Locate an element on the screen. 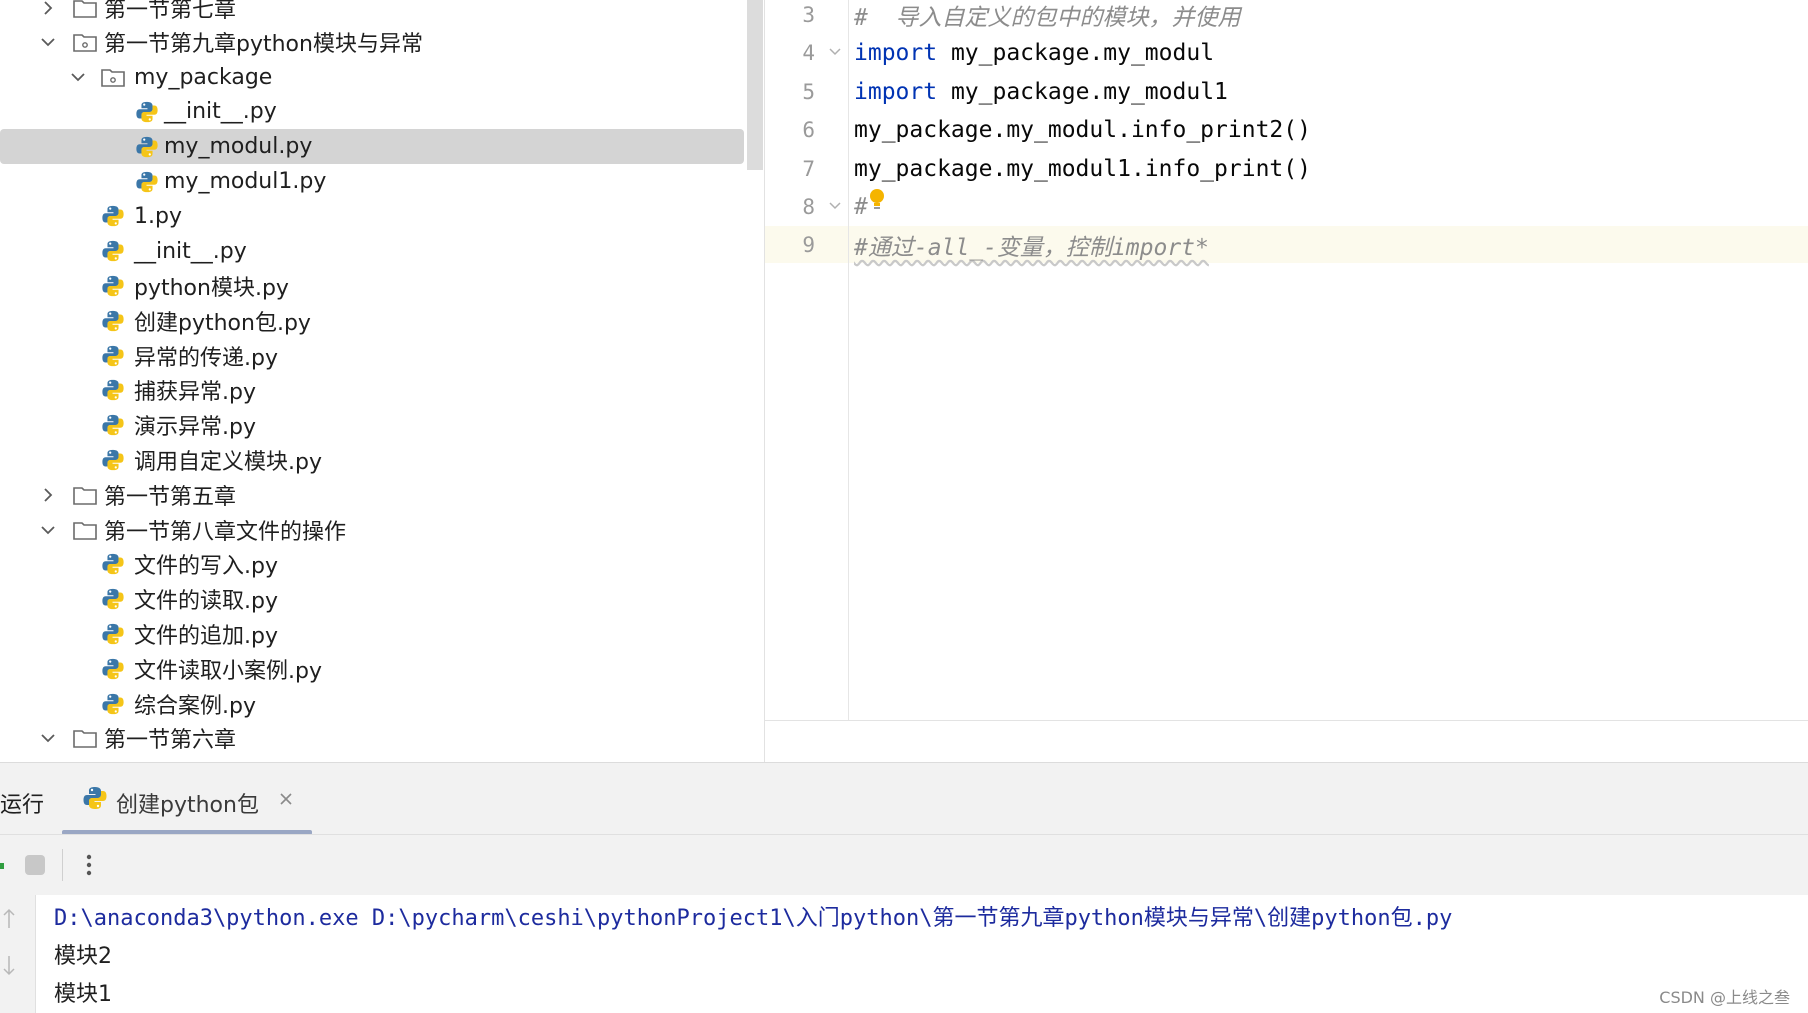  code-line: my_package.my_modul.info_print2() is located at coordinates (1082, 130).